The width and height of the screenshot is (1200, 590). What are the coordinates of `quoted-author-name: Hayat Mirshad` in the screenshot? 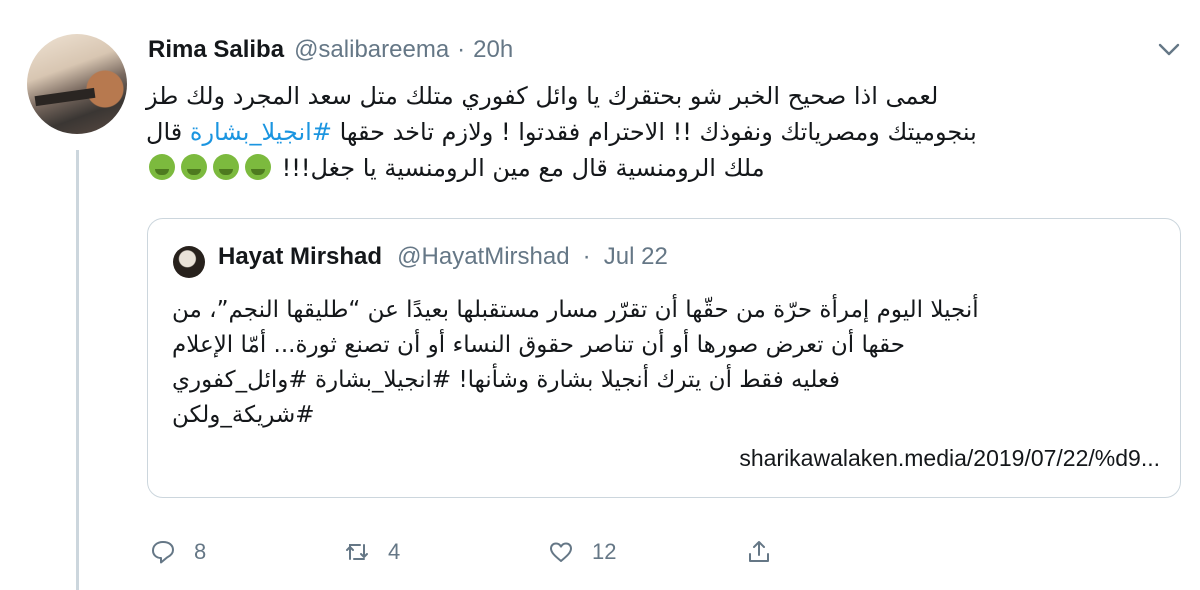 It's located at (300, 256).